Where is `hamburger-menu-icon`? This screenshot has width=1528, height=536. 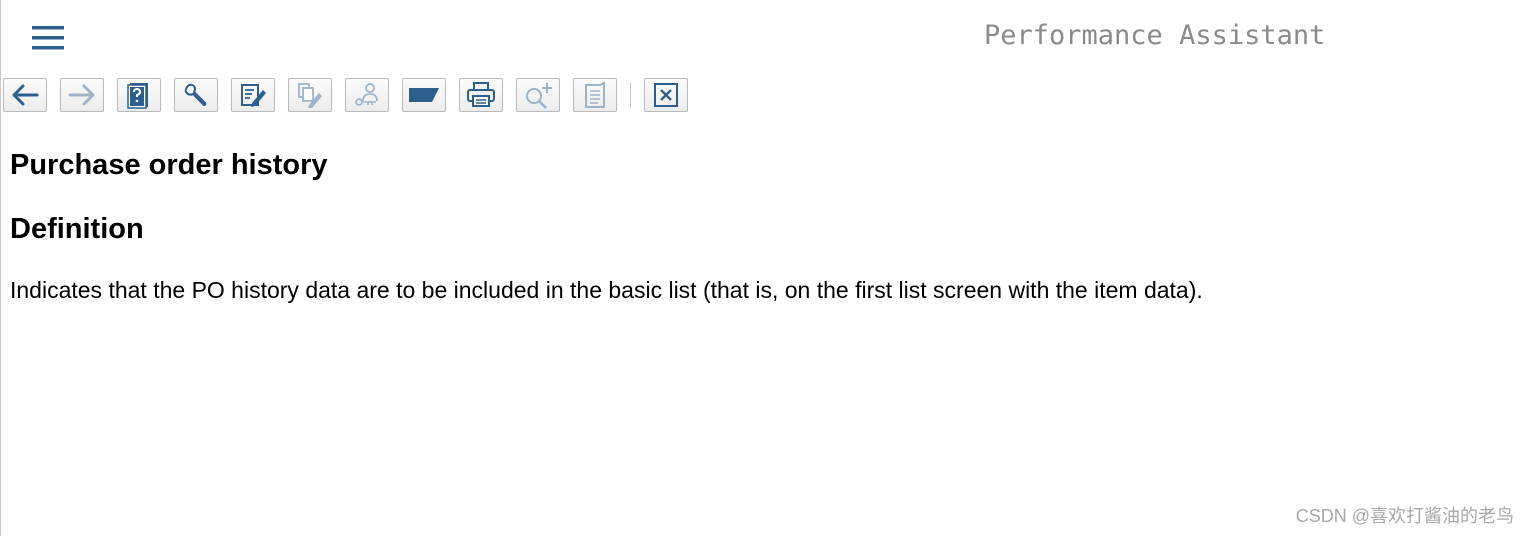
hamburger-menu-icon is located at coordinates (48, 39).